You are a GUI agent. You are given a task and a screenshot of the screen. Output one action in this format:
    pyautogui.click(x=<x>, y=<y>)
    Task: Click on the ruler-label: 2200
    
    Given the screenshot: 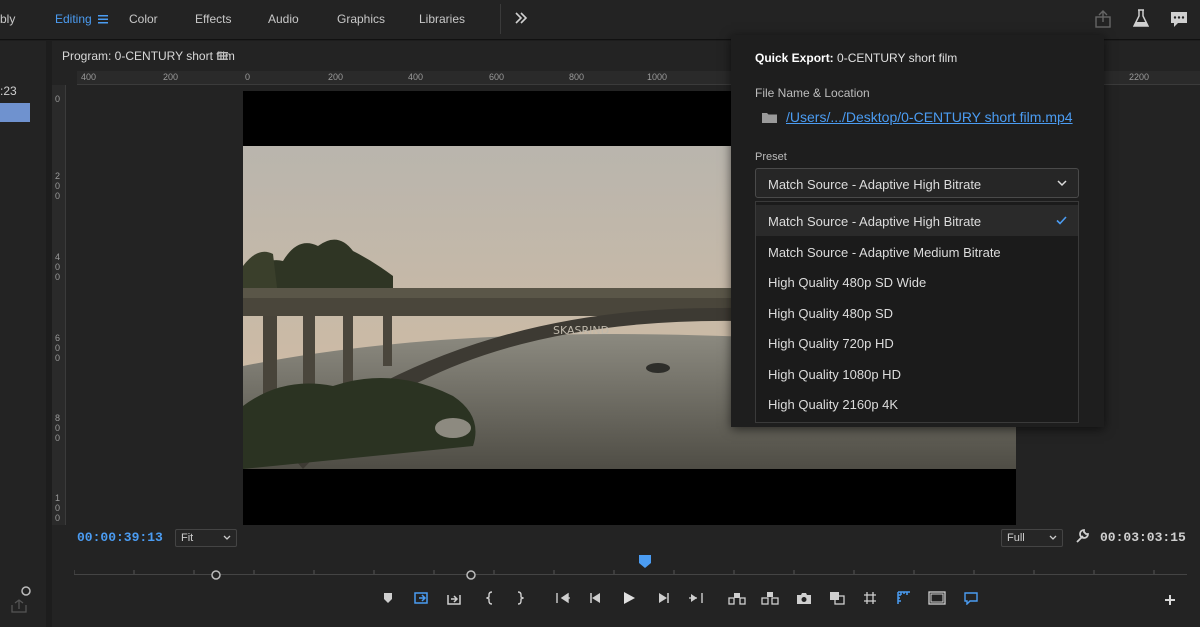 What is the action you would take?
    pyautogui.click(x=1139, y=77)
    